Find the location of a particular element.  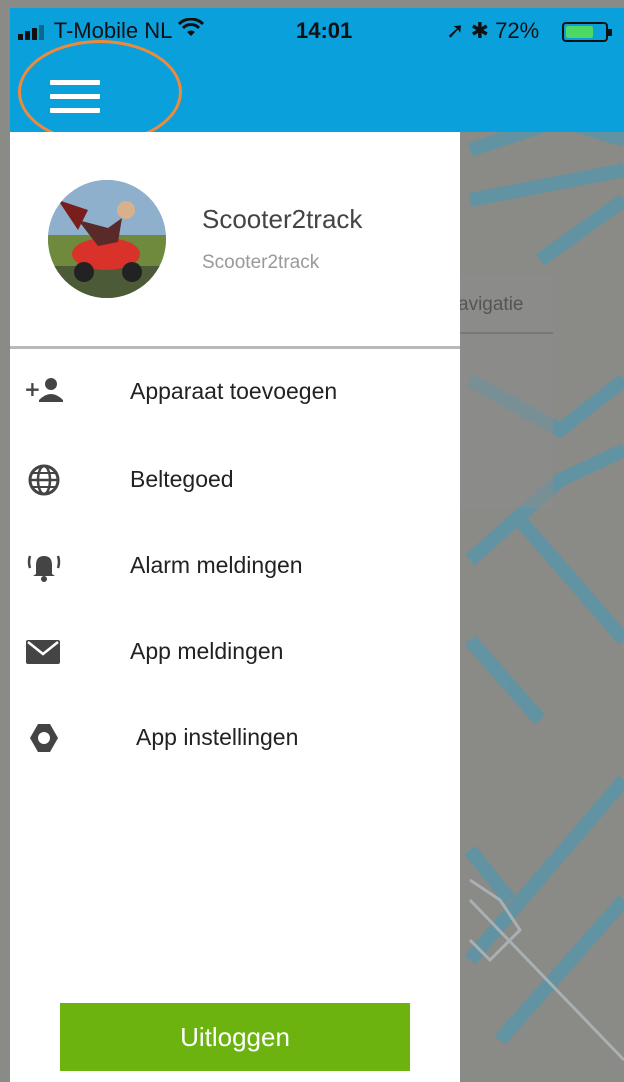

battery-percent: 72% is located at coordinates (517, 30).